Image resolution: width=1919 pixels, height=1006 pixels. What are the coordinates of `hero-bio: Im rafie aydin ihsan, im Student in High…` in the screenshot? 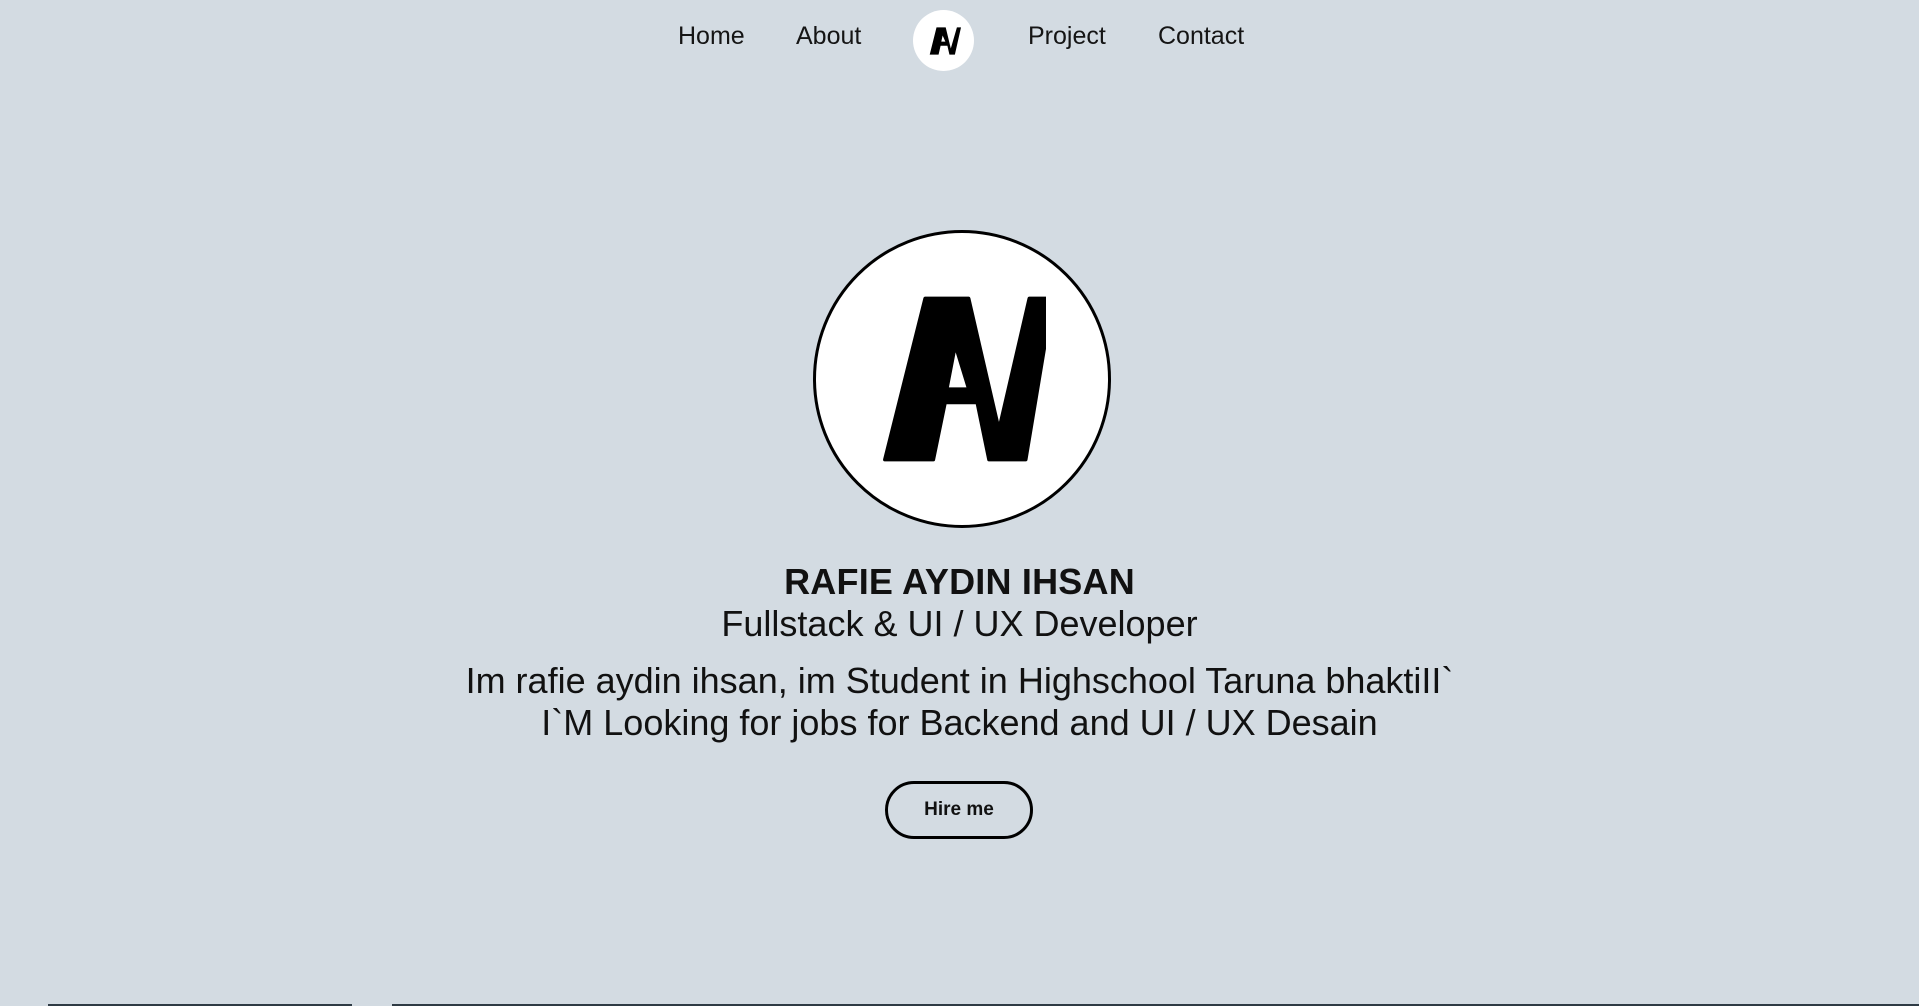 It's located at (959, 702).